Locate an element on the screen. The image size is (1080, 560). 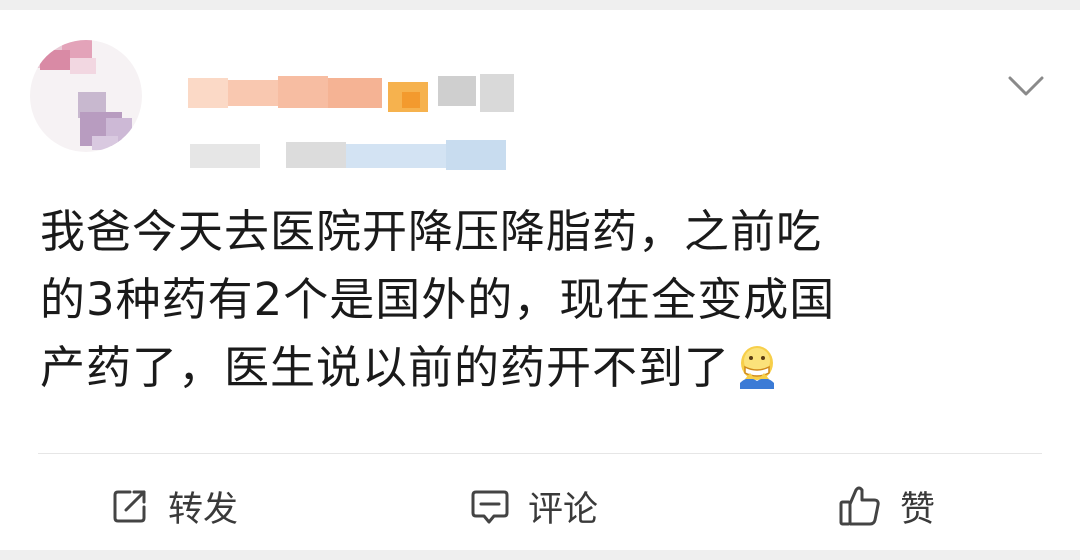
repost-label: 转发 is located at coordinates (203, 509).